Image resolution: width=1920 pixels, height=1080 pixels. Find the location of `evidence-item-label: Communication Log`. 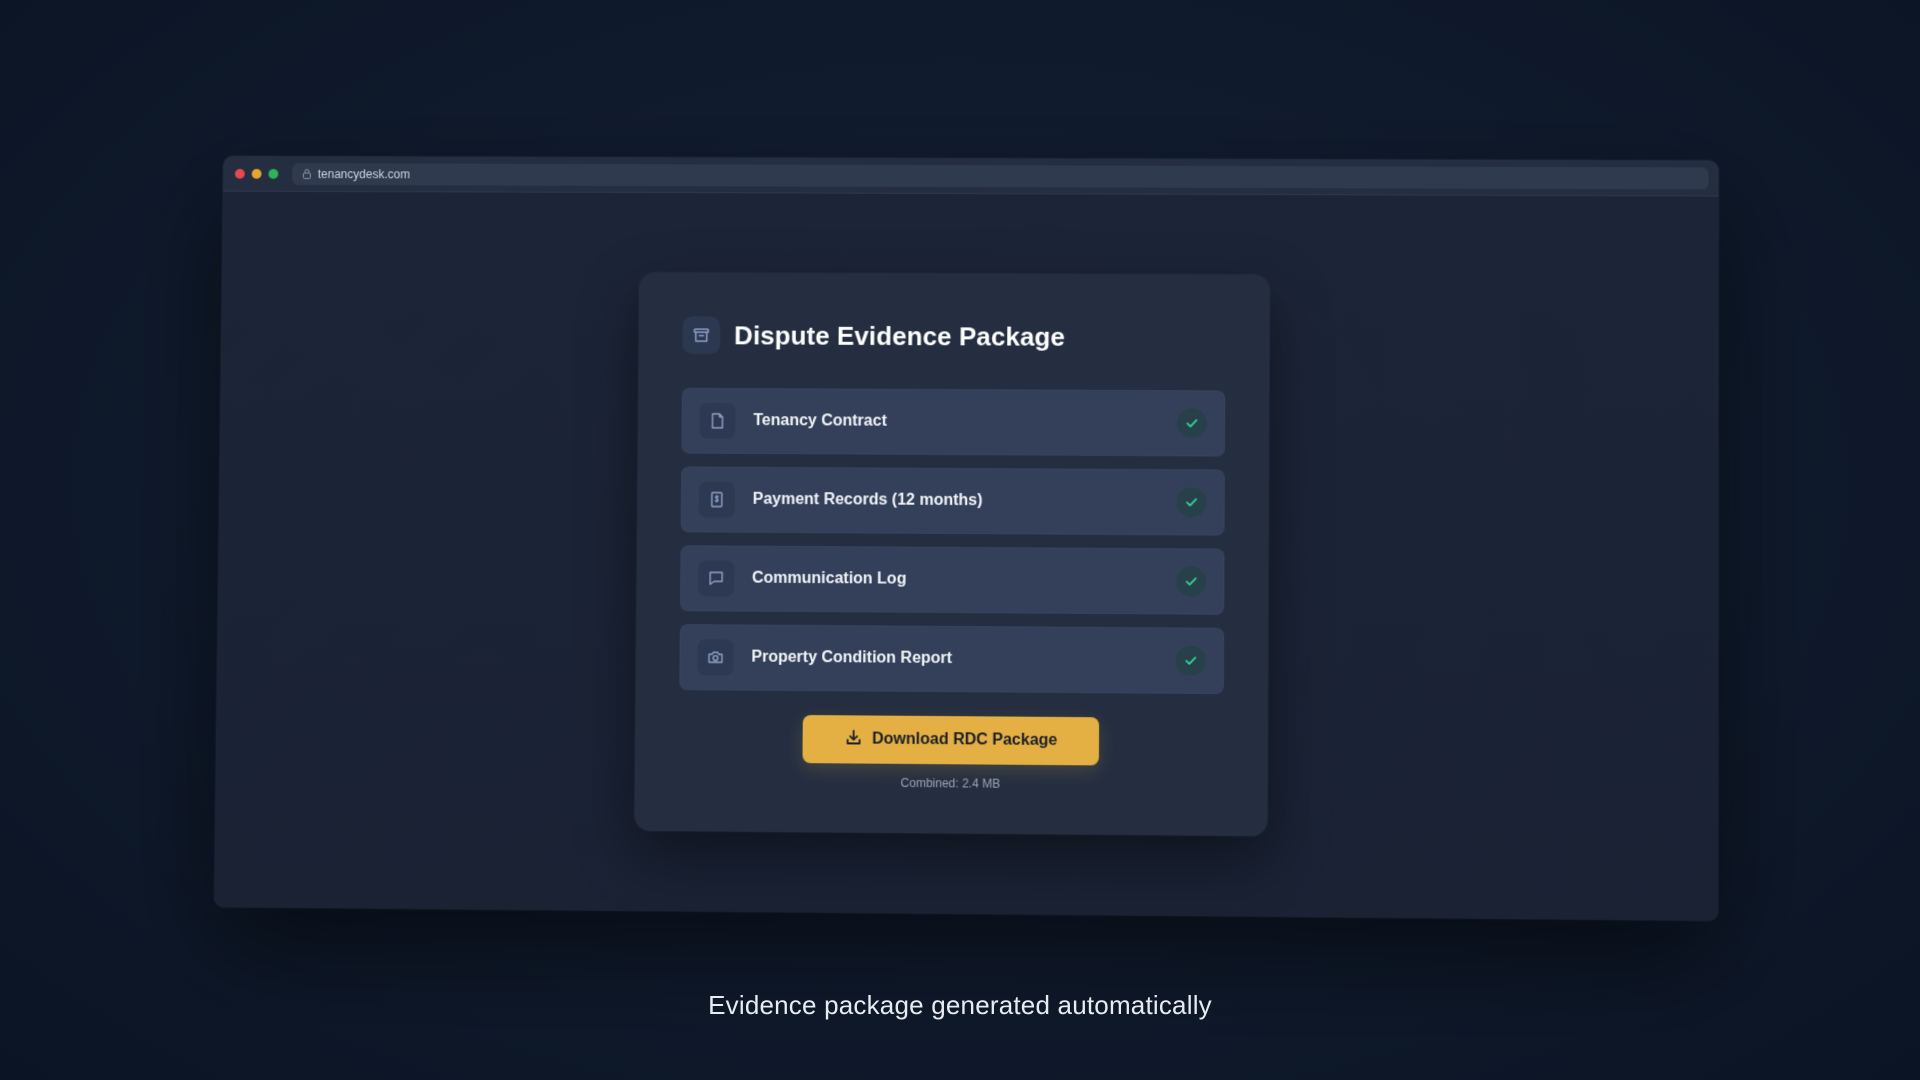

evidence-item-label: Communication Log is located at coordinates (964, 580).